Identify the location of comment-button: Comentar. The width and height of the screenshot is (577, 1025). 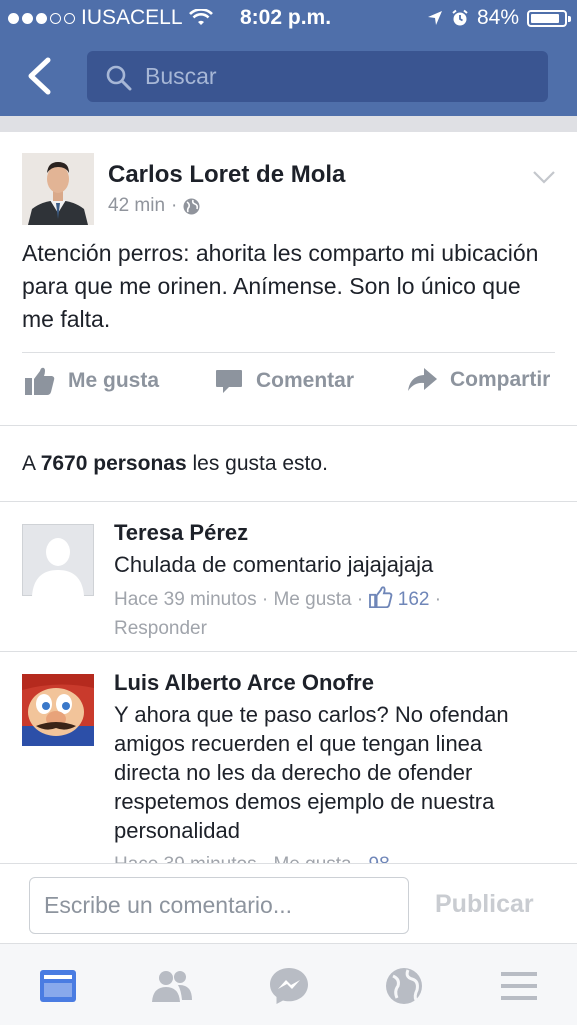
(284, 381).